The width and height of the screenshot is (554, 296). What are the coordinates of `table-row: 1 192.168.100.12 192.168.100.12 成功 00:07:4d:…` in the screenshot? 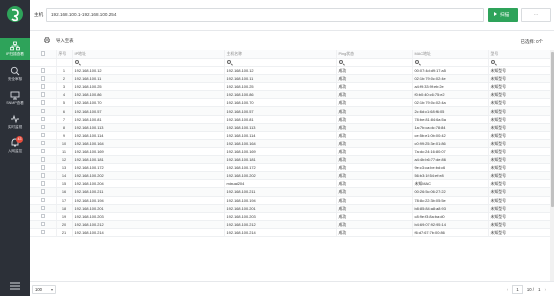 It's located at (290, 71).